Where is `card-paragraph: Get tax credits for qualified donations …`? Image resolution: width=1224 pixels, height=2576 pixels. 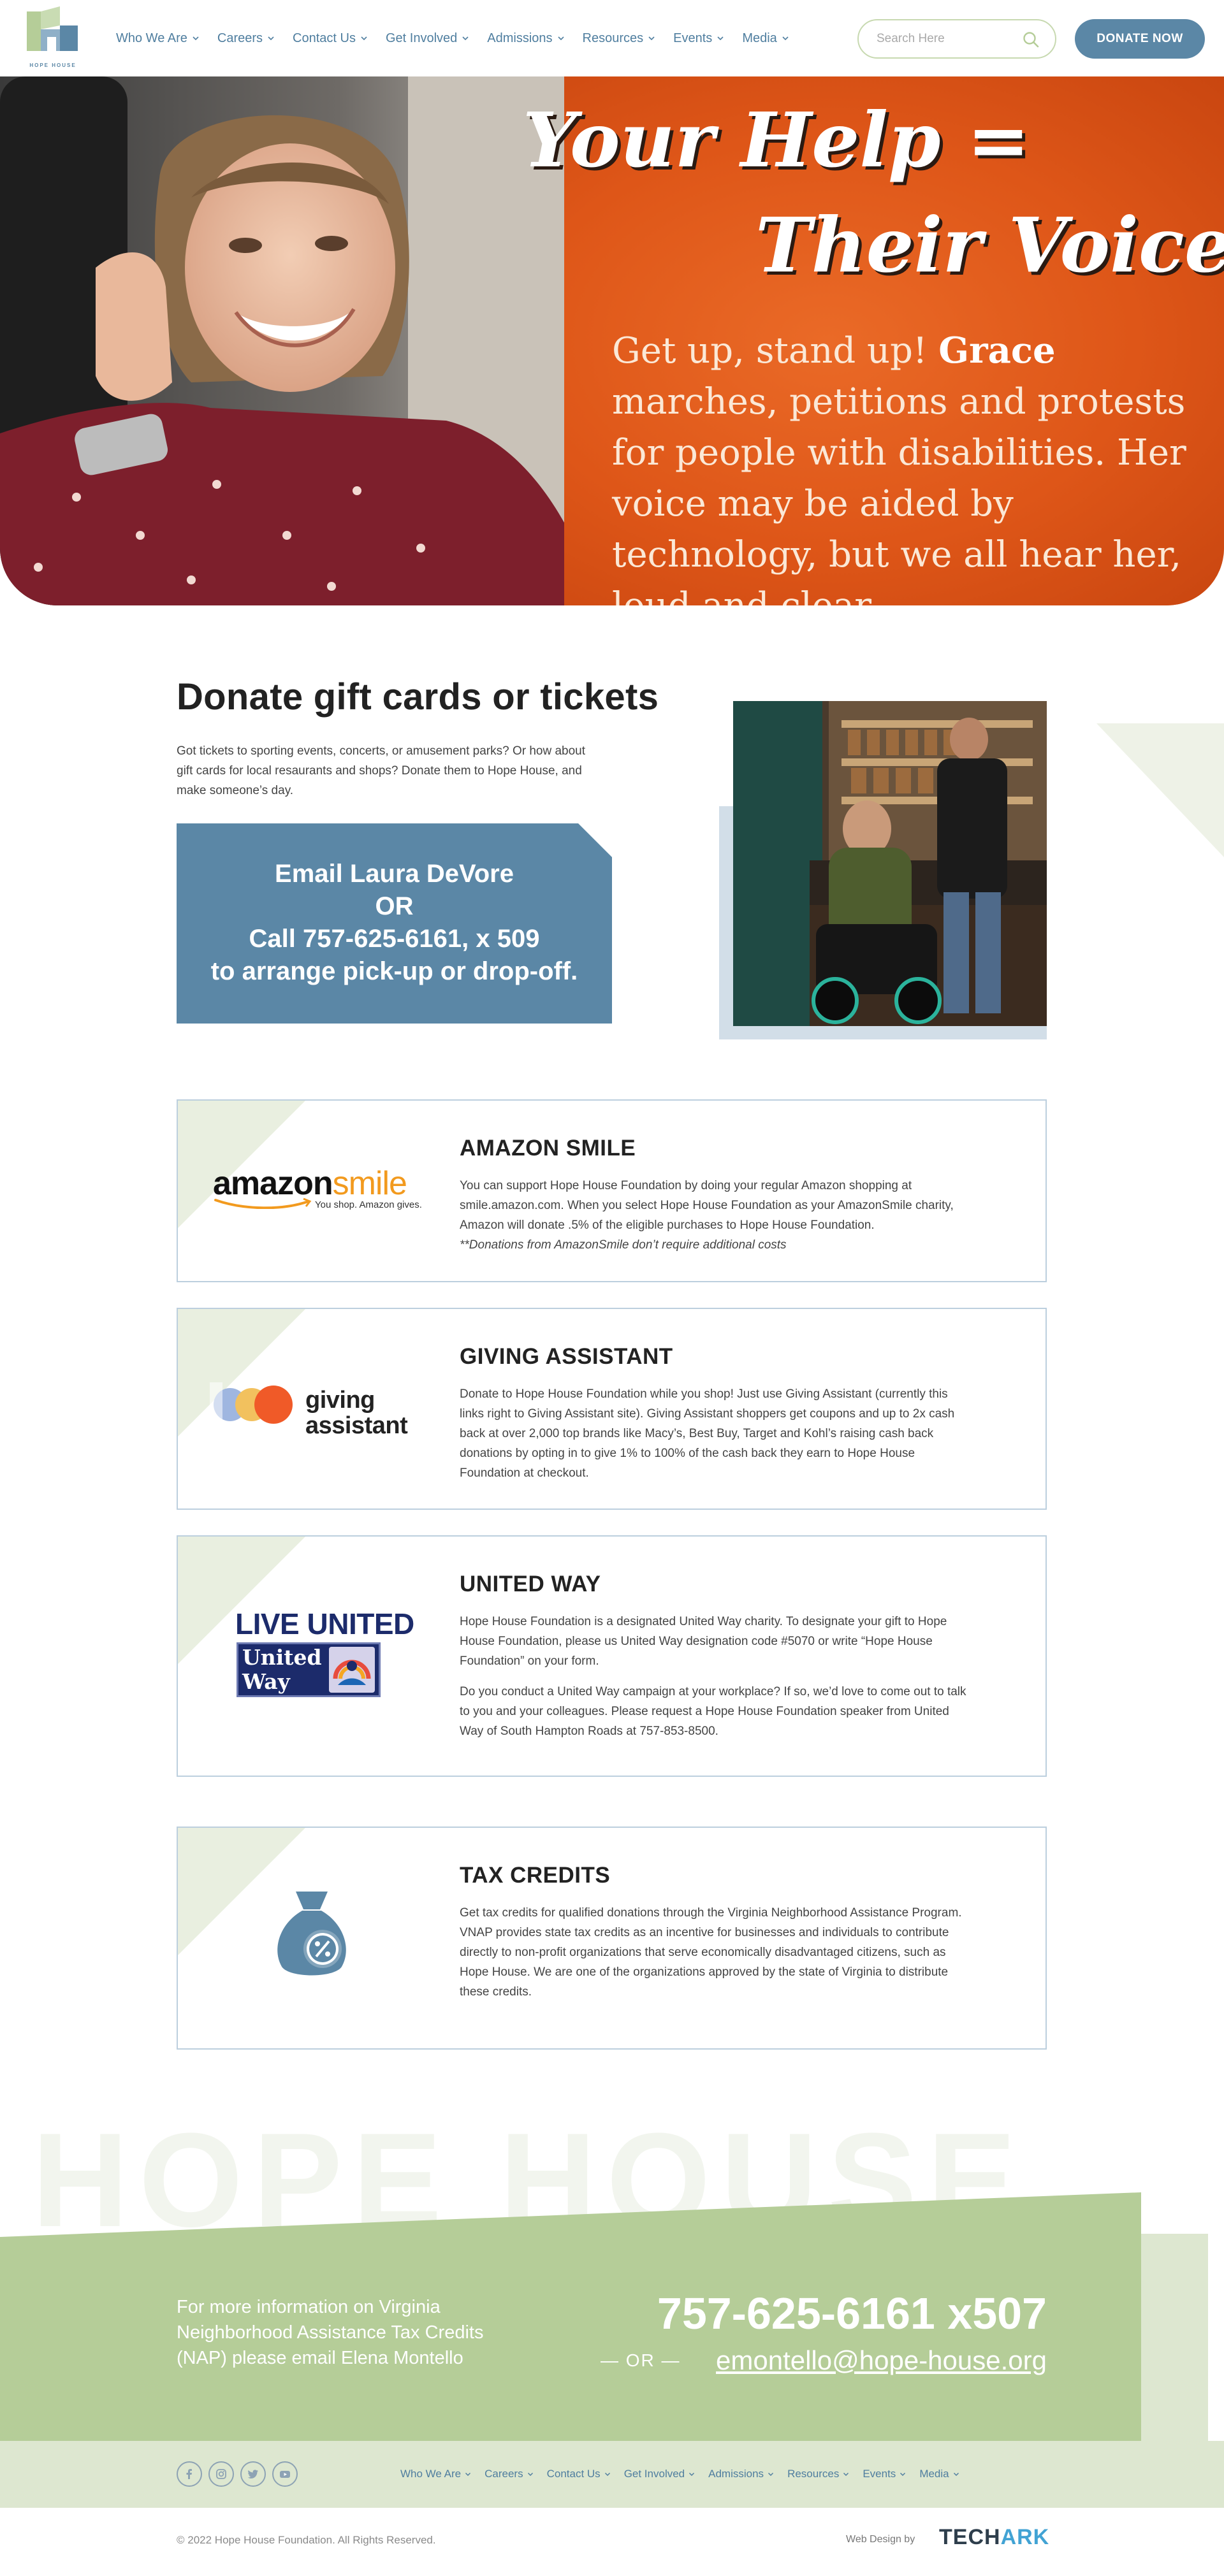 card-paragraph: Get tax credits for qualified donations … is located at coordinates (711, 1952).